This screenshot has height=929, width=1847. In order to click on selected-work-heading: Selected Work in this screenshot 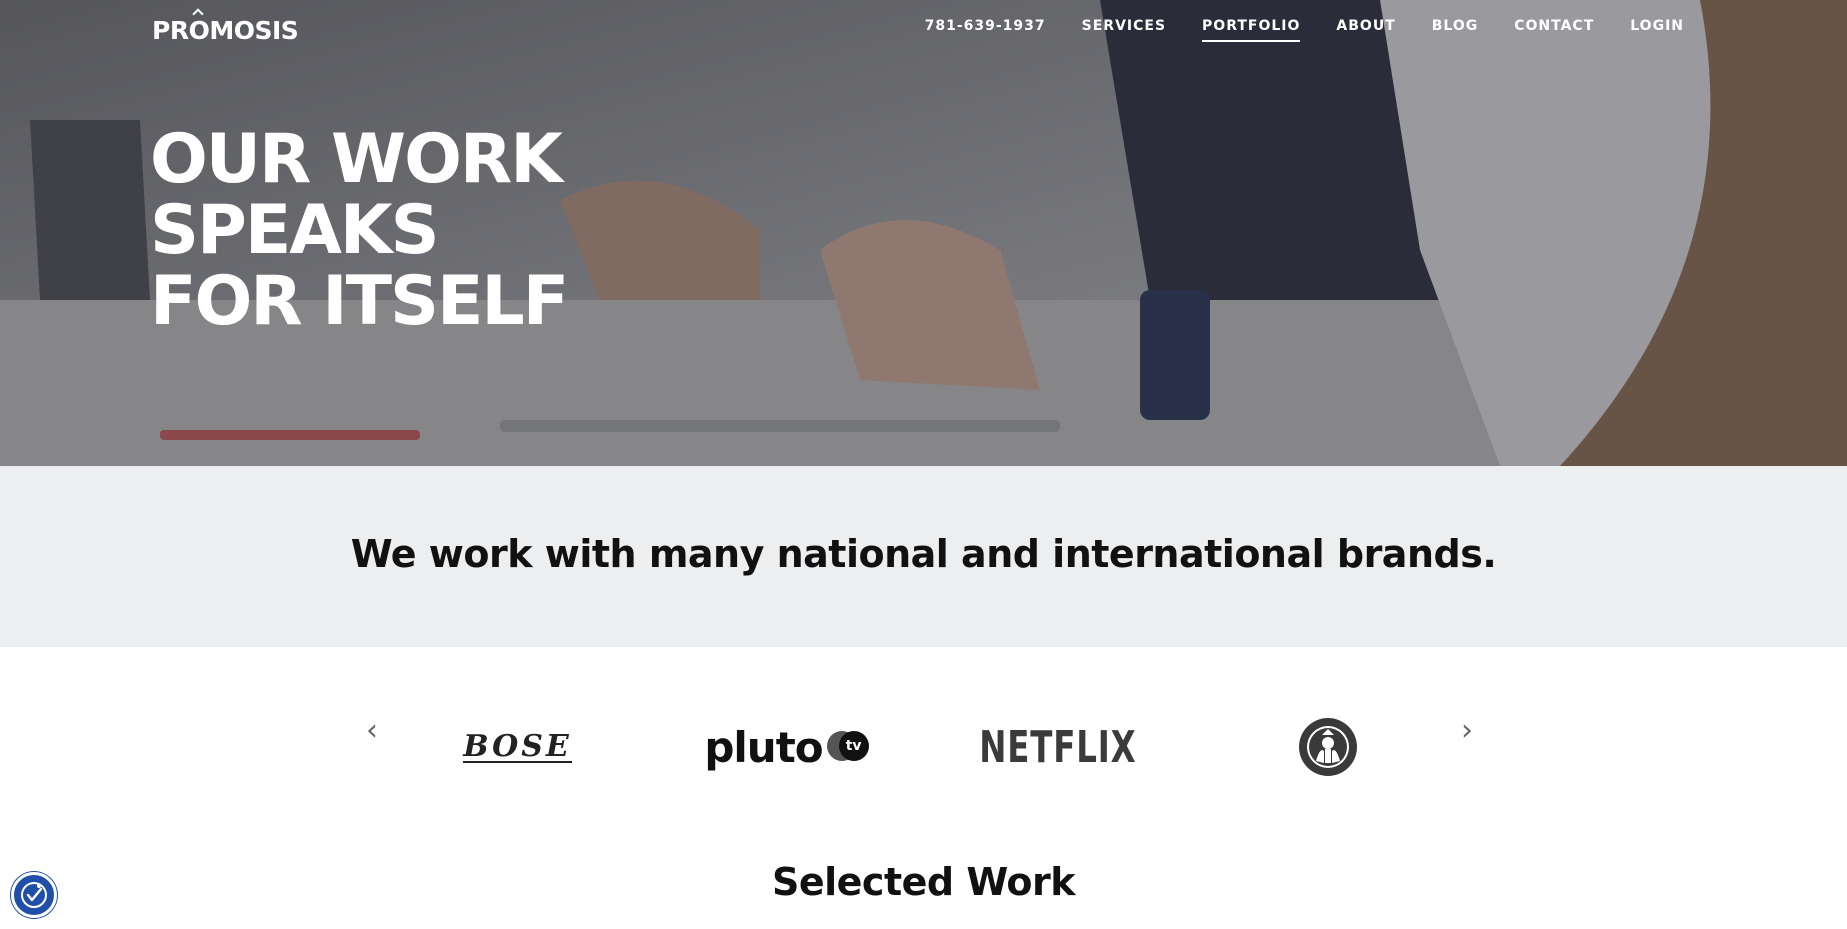, I will do `click(923, 882)`.